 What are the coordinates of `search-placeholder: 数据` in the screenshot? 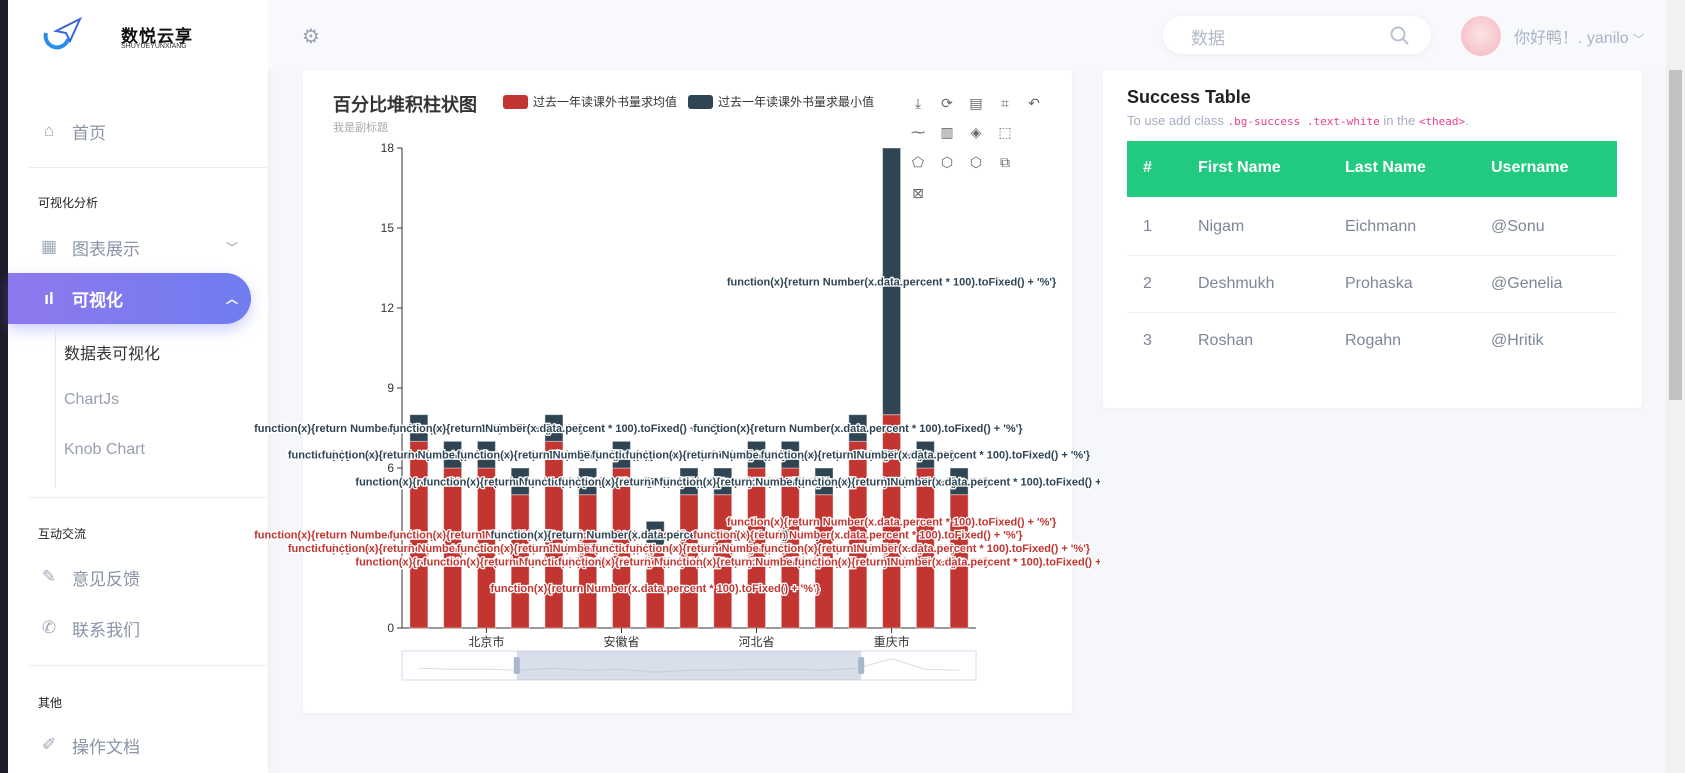 It's located at (1208, 38).